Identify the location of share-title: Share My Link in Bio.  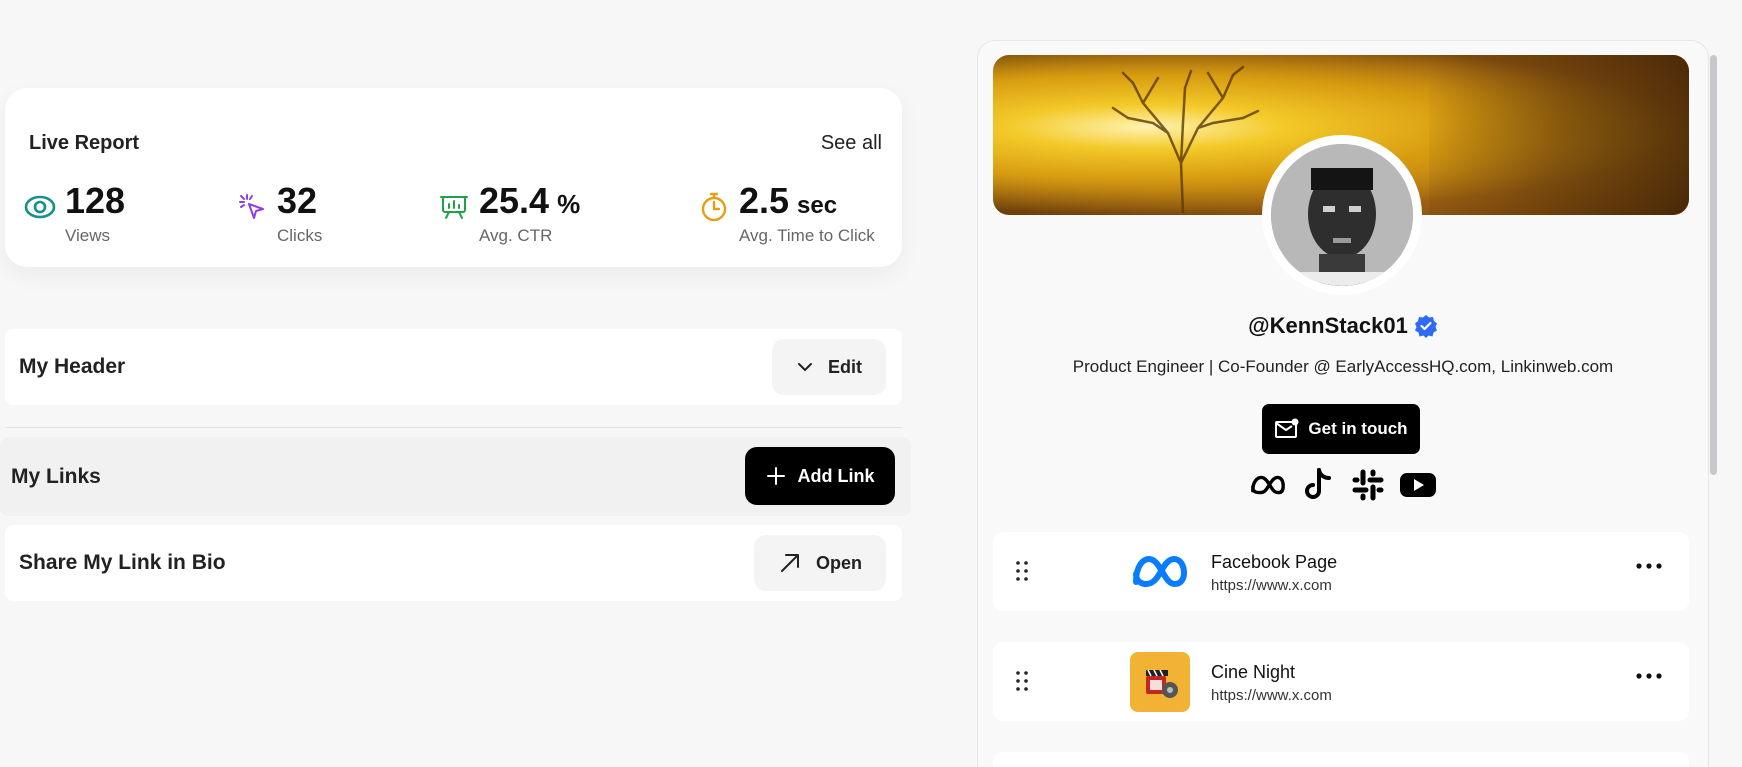
(122, 562).